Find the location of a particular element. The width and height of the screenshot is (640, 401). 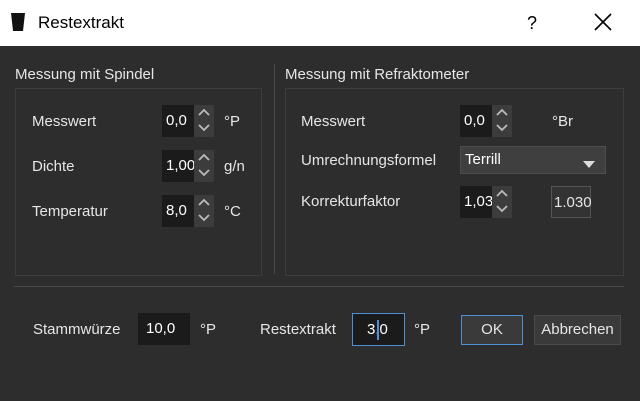

close-icon is located at coordinates (603, 22).